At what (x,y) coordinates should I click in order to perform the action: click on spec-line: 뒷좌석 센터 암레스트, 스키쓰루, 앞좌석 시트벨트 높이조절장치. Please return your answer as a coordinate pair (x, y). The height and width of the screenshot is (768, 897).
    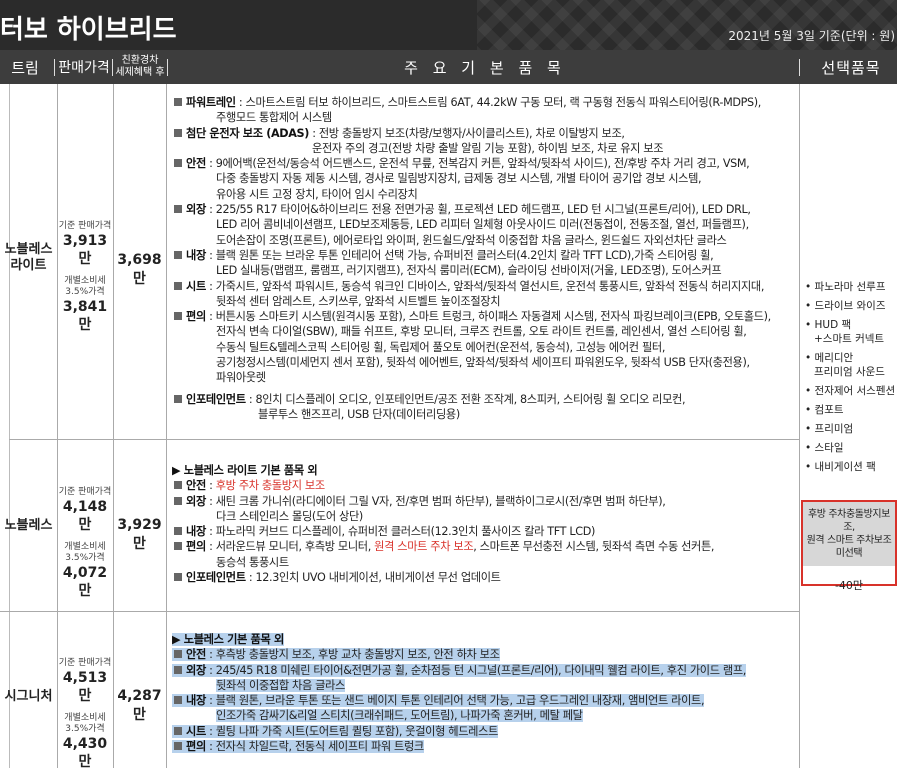
    Looking at the image, I should click on (358, 301).